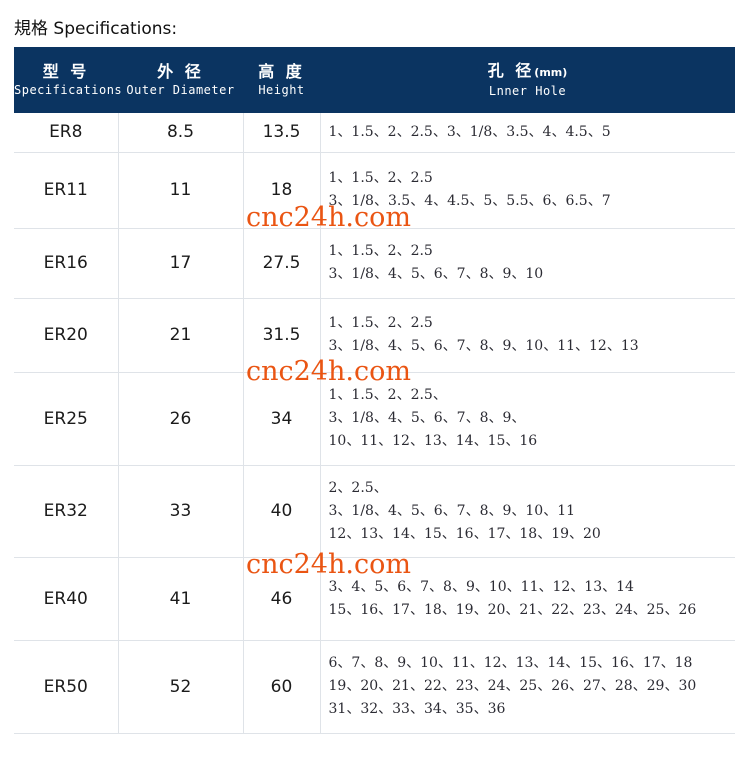  Describe the element at coordinates (282, 419) in the screenshot. I see `cell-height: 34` at that location.